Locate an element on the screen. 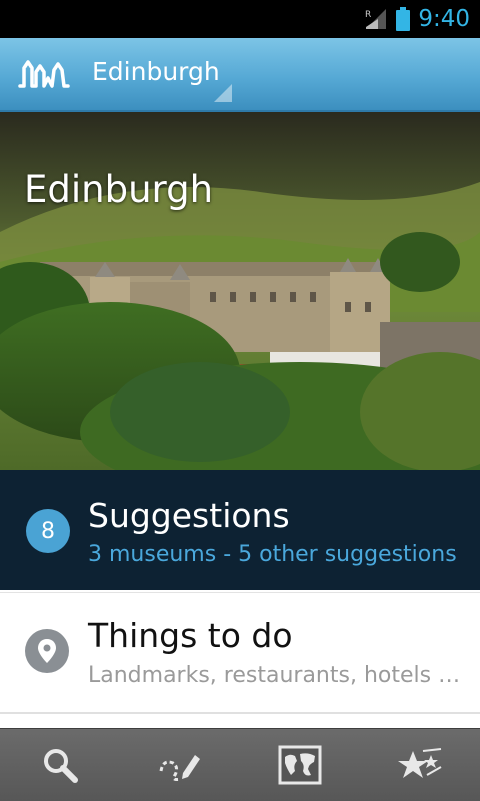  list-divider is located at coordinates (240, 713).